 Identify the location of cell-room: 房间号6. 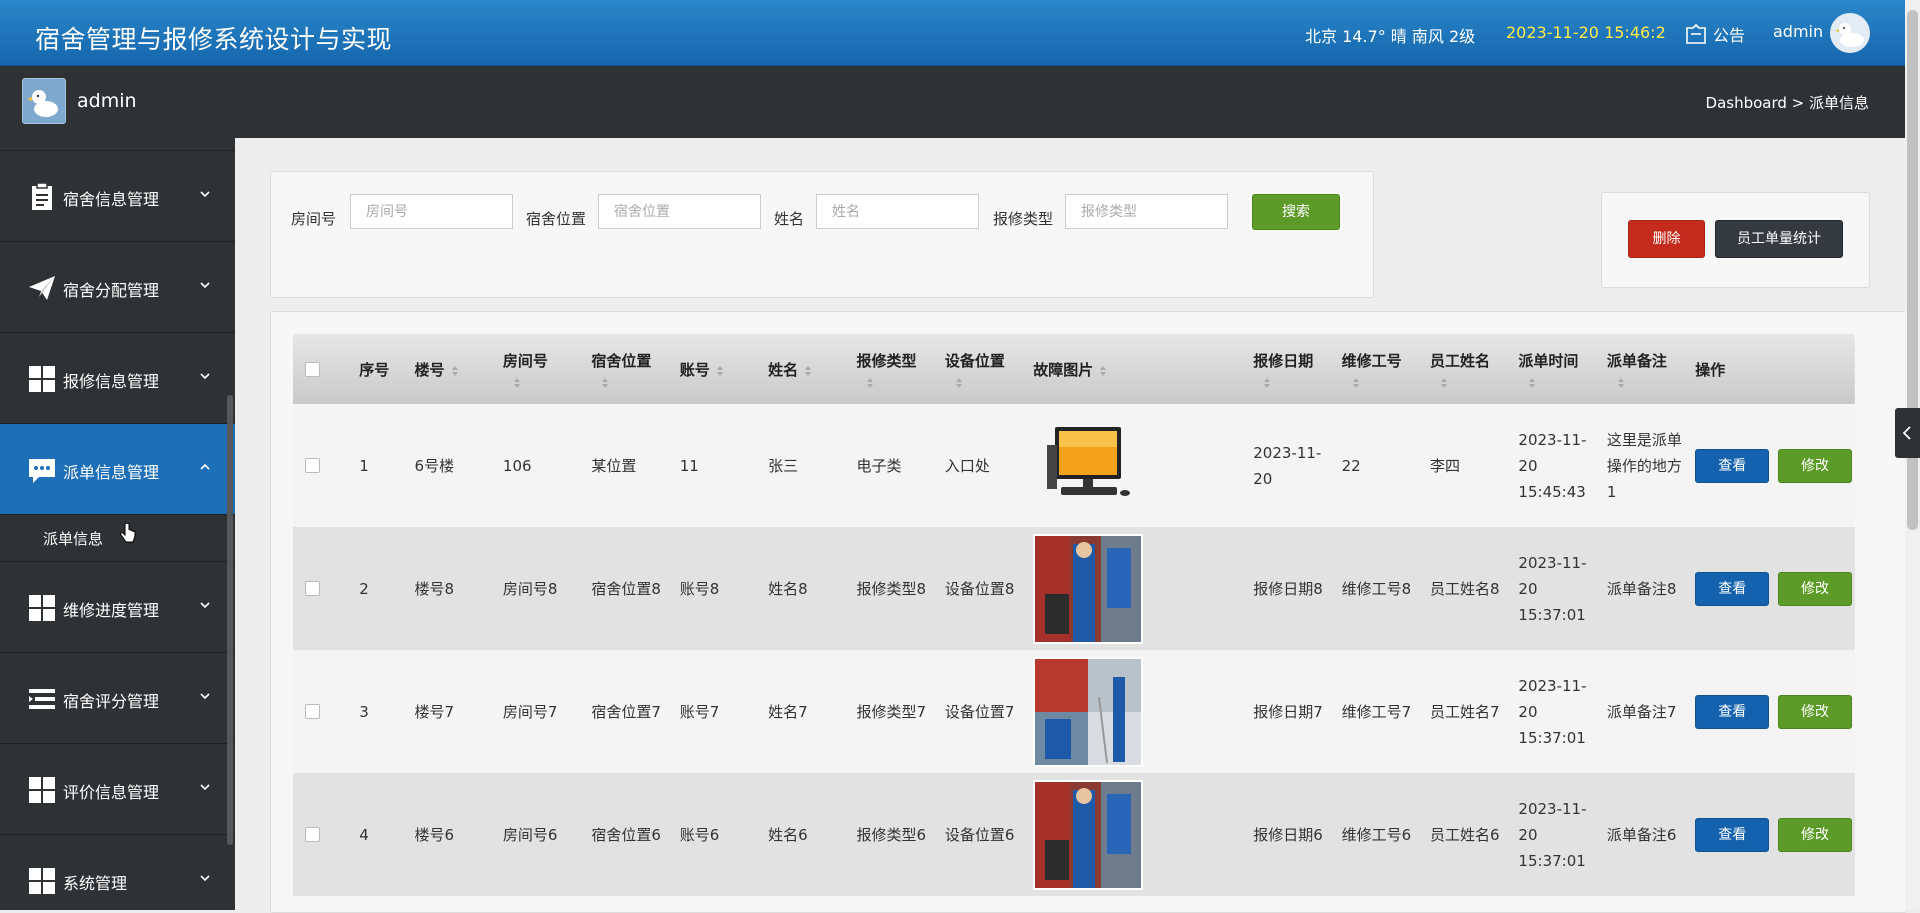
(530, 834).